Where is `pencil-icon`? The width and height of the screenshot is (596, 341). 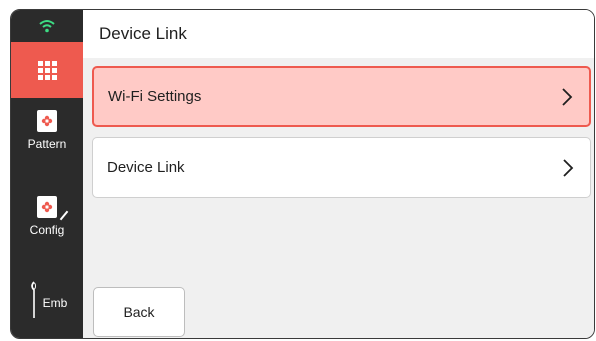
pencil-icon is located at coordinates (64, 215).